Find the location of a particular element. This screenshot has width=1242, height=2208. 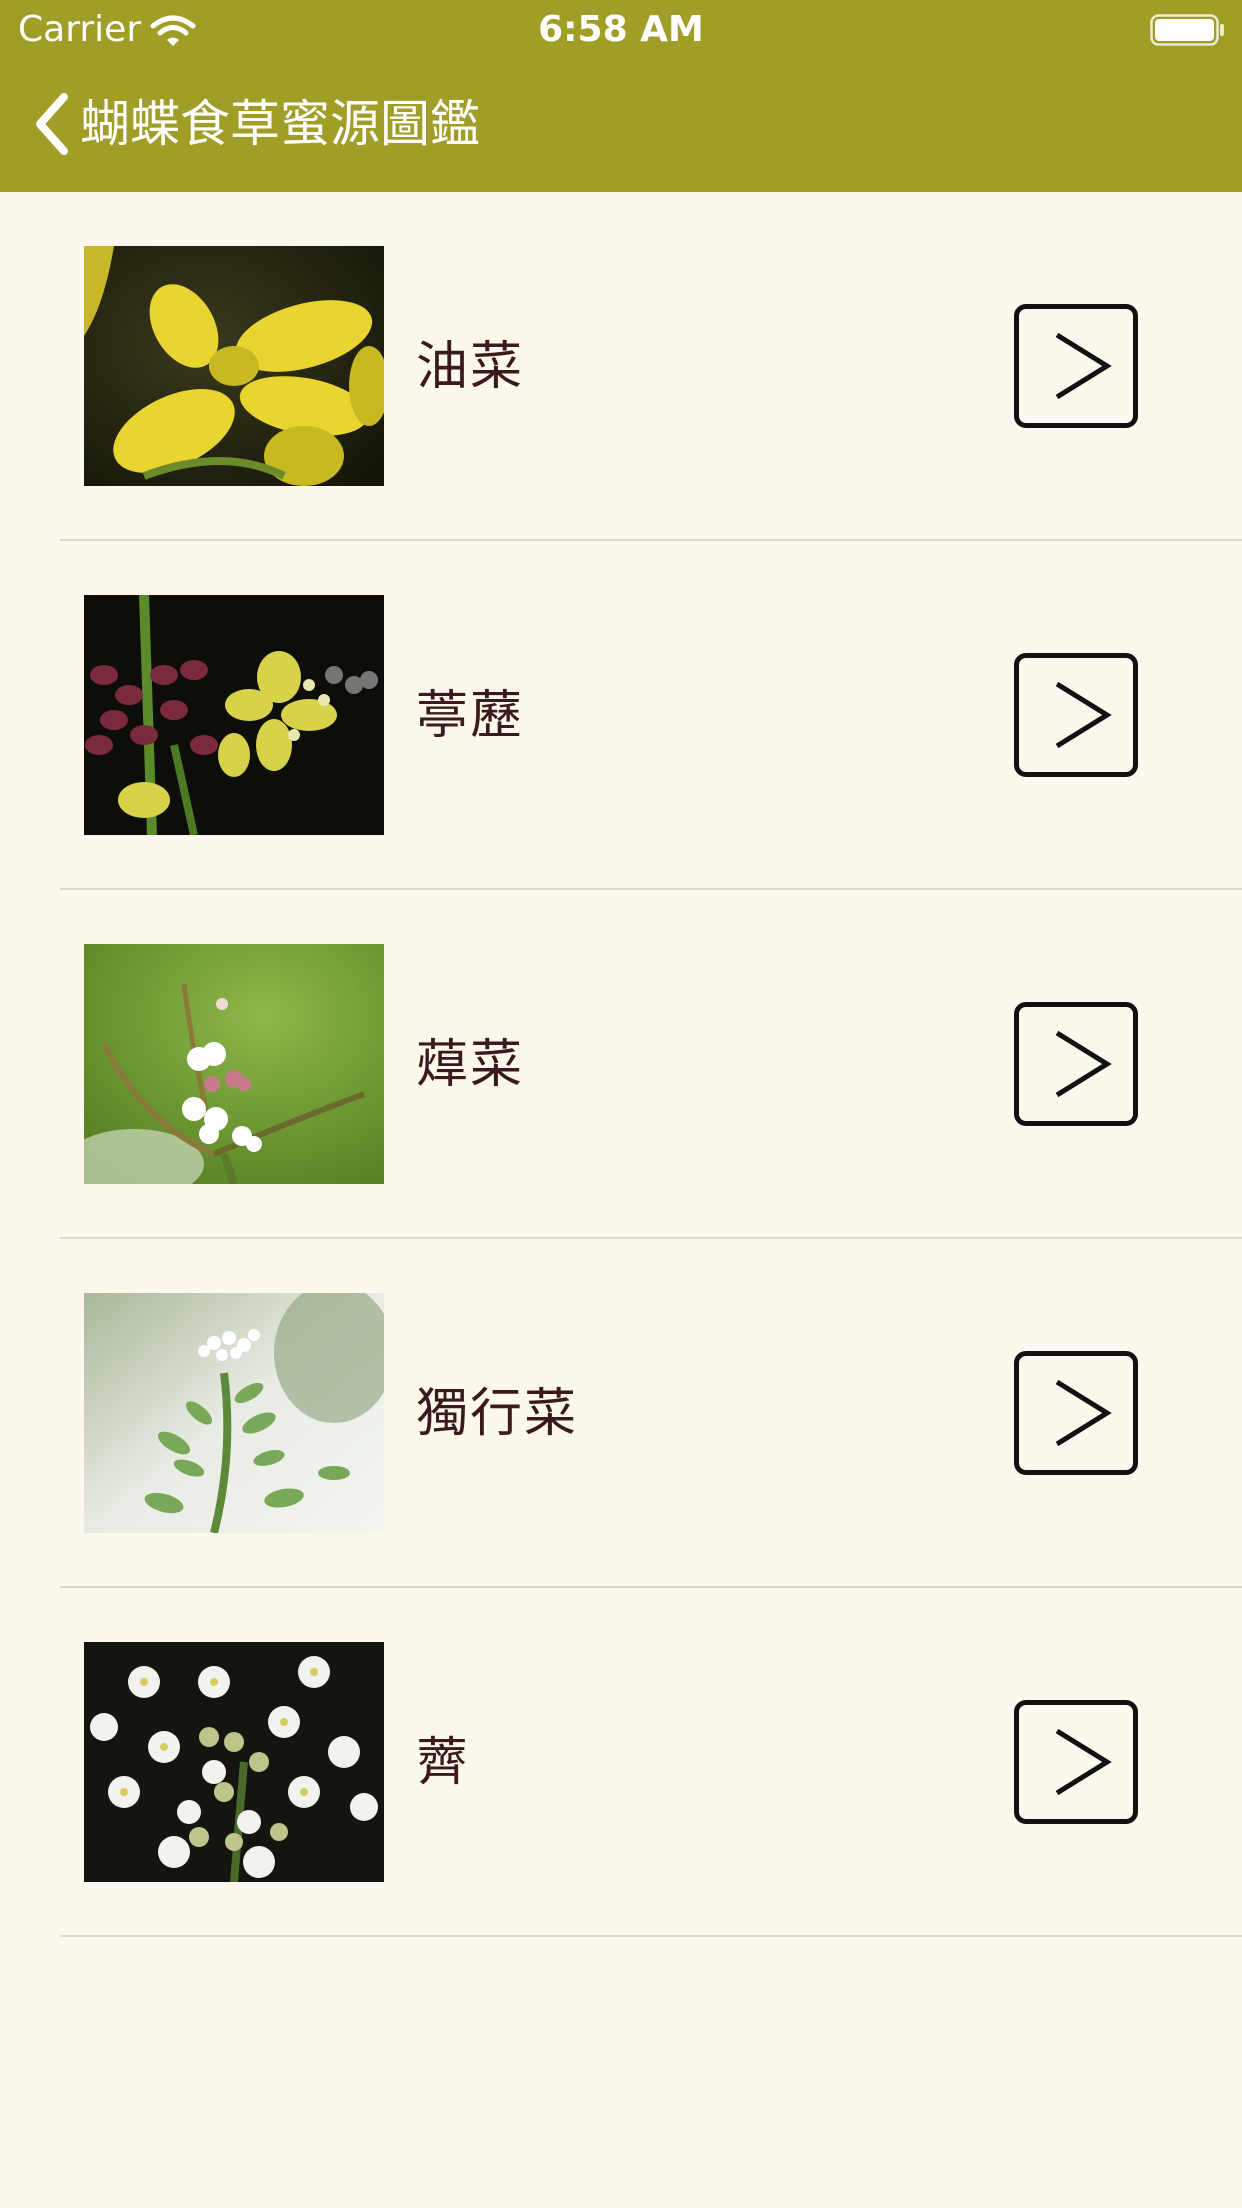

chevron-left-icon is located at coordinates (52, 124).